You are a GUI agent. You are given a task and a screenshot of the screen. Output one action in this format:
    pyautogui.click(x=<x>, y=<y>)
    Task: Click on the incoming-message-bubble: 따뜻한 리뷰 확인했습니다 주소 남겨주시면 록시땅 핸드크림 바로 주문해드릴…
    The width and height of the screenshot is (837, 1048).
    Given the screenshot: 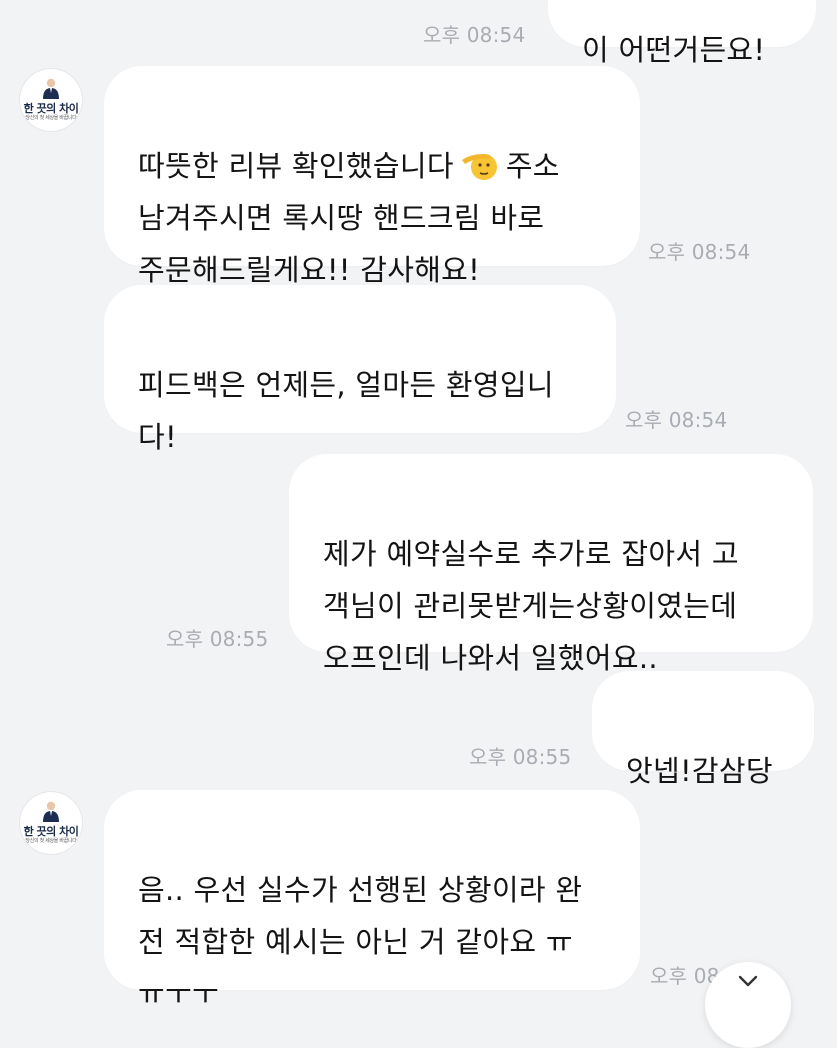 What is the action you would take?
    pyautogui.click(x=372, y=176)
    